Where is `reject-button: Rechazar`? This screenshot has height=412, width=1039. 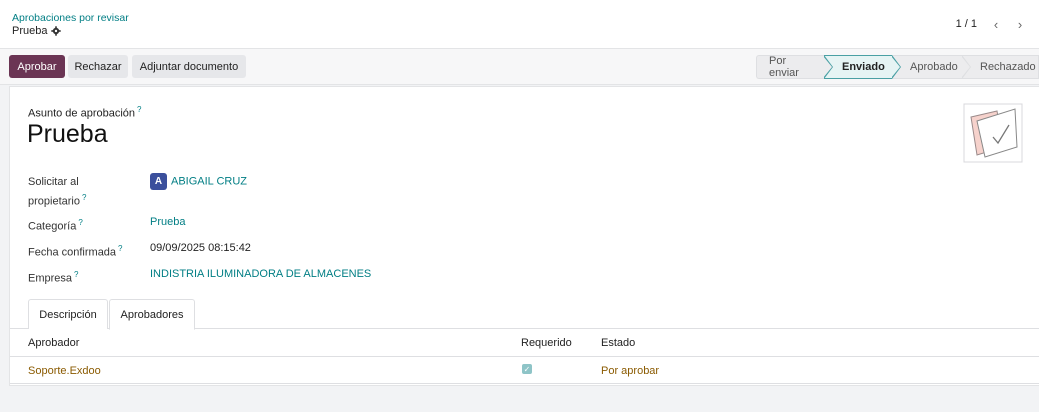 reject-button: Rechazar is located at coordinates (98, 66).